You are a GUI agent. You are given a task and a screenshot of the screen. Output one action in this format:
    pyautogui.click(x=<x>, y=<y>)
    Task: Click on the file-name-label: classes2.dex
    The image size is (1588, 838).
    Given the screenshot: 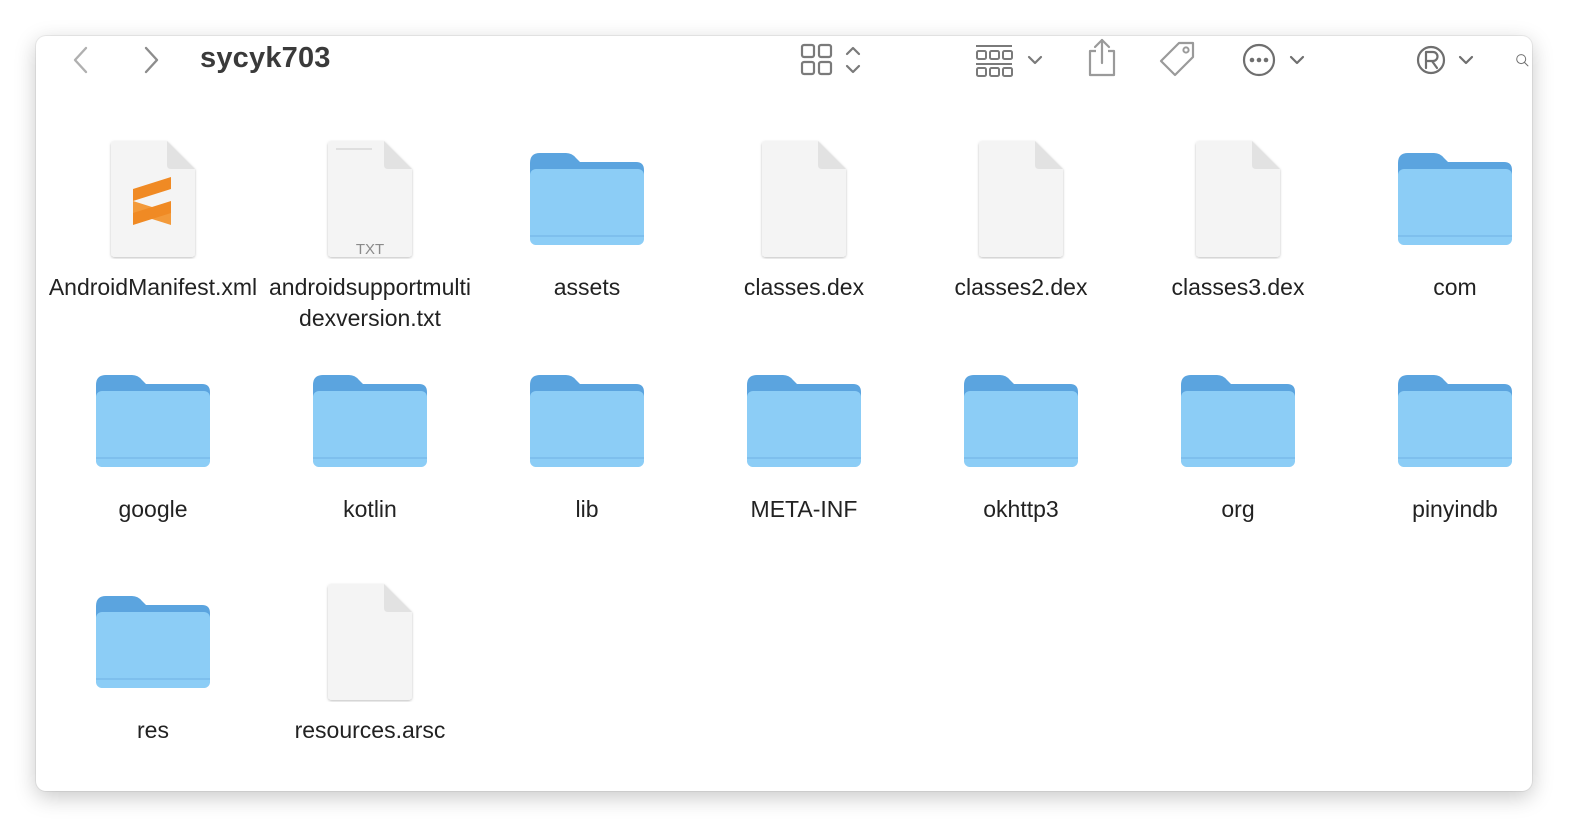 What is the action you would take?
    pyautogui.click(x=1021, y=287)
    